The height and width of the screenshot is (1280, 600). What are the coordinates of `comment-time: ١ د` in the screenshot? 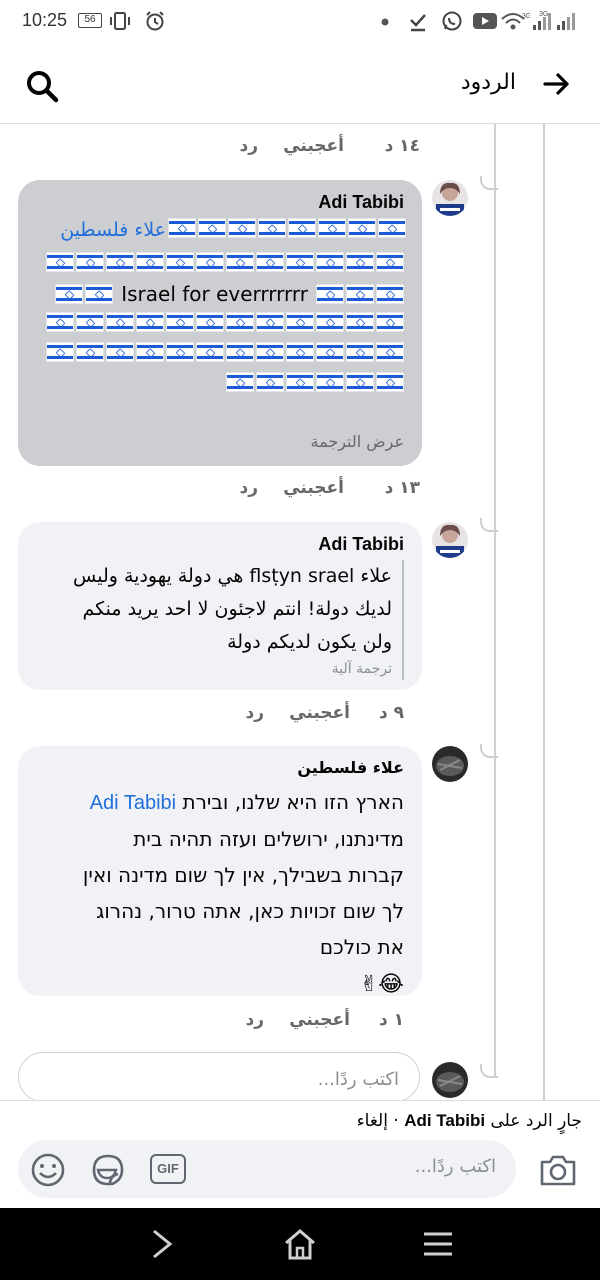 It's located at (391, 1020).